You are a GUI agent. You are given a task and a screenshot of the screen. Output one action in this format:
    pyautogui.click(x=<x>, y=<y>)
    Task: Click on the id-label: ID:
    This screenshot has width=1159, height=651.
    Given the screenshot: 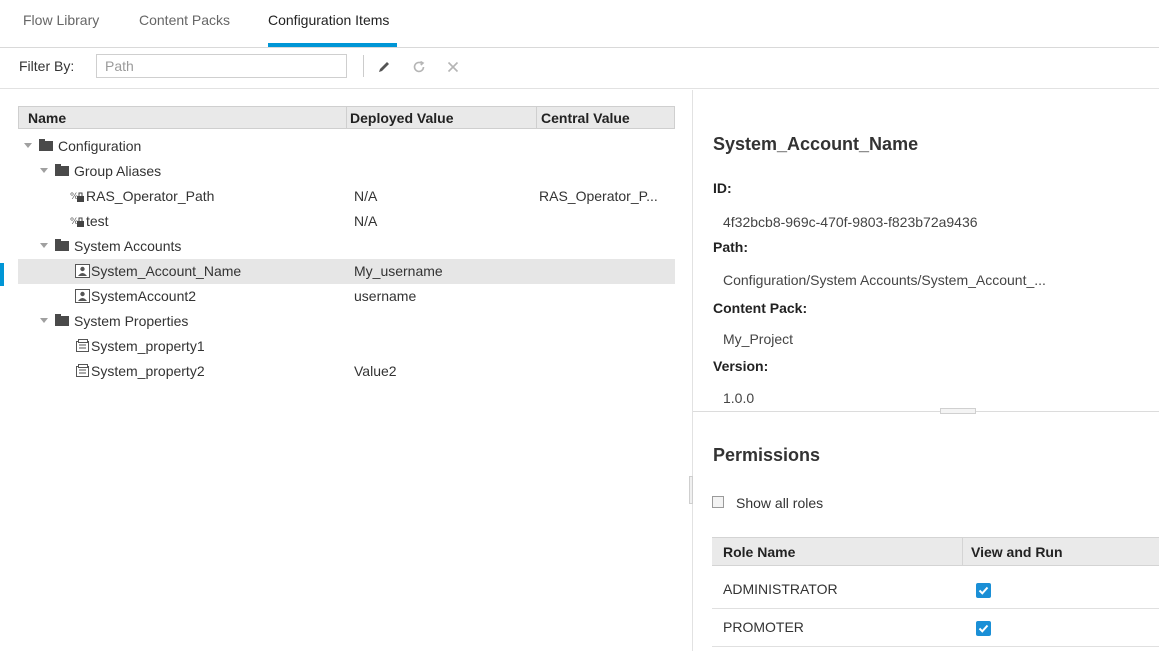 What is the action you would take?
    pyautogui.click(x=722, y=188)
    